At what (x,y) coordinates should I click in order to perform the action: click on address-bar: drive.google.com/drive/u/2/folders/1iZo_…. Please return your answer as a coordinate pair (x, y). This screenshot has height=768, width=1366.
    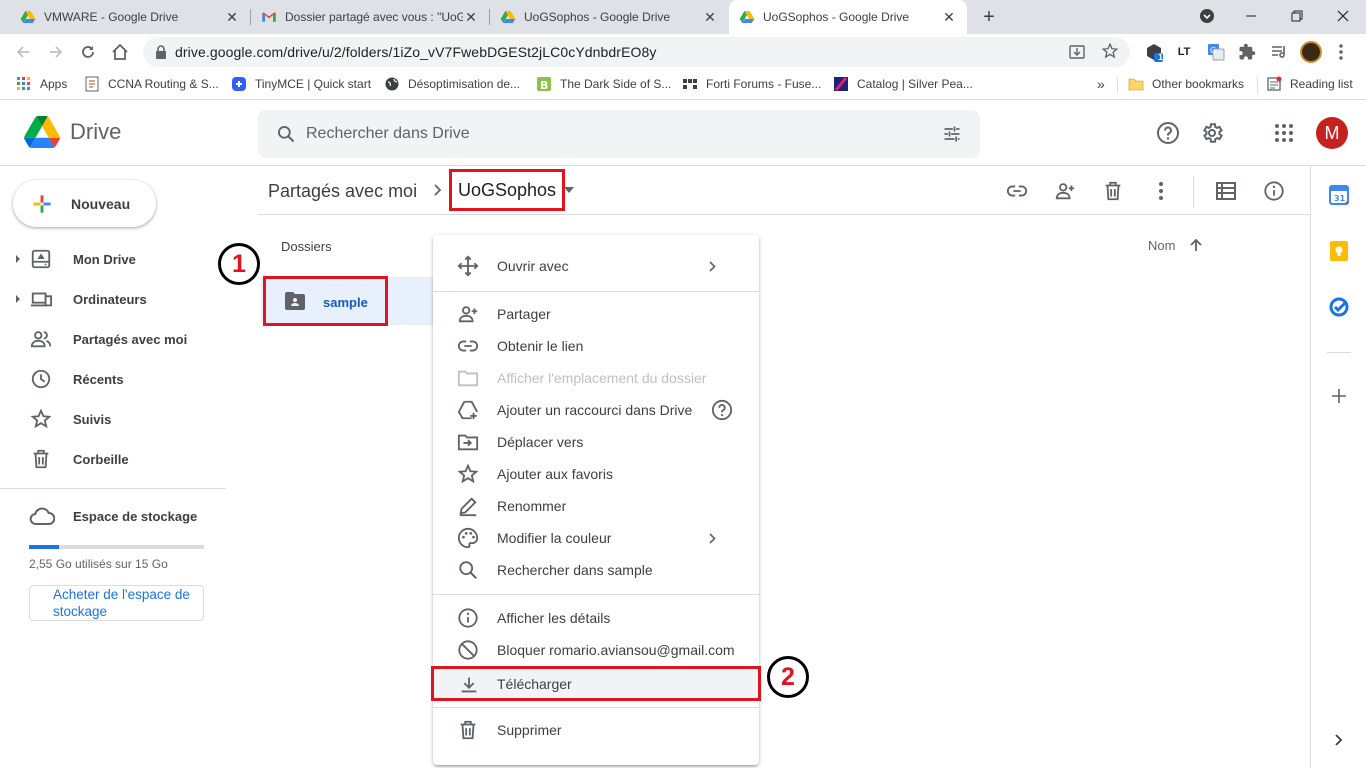
    Looking at the image, I should click on (636, 52).